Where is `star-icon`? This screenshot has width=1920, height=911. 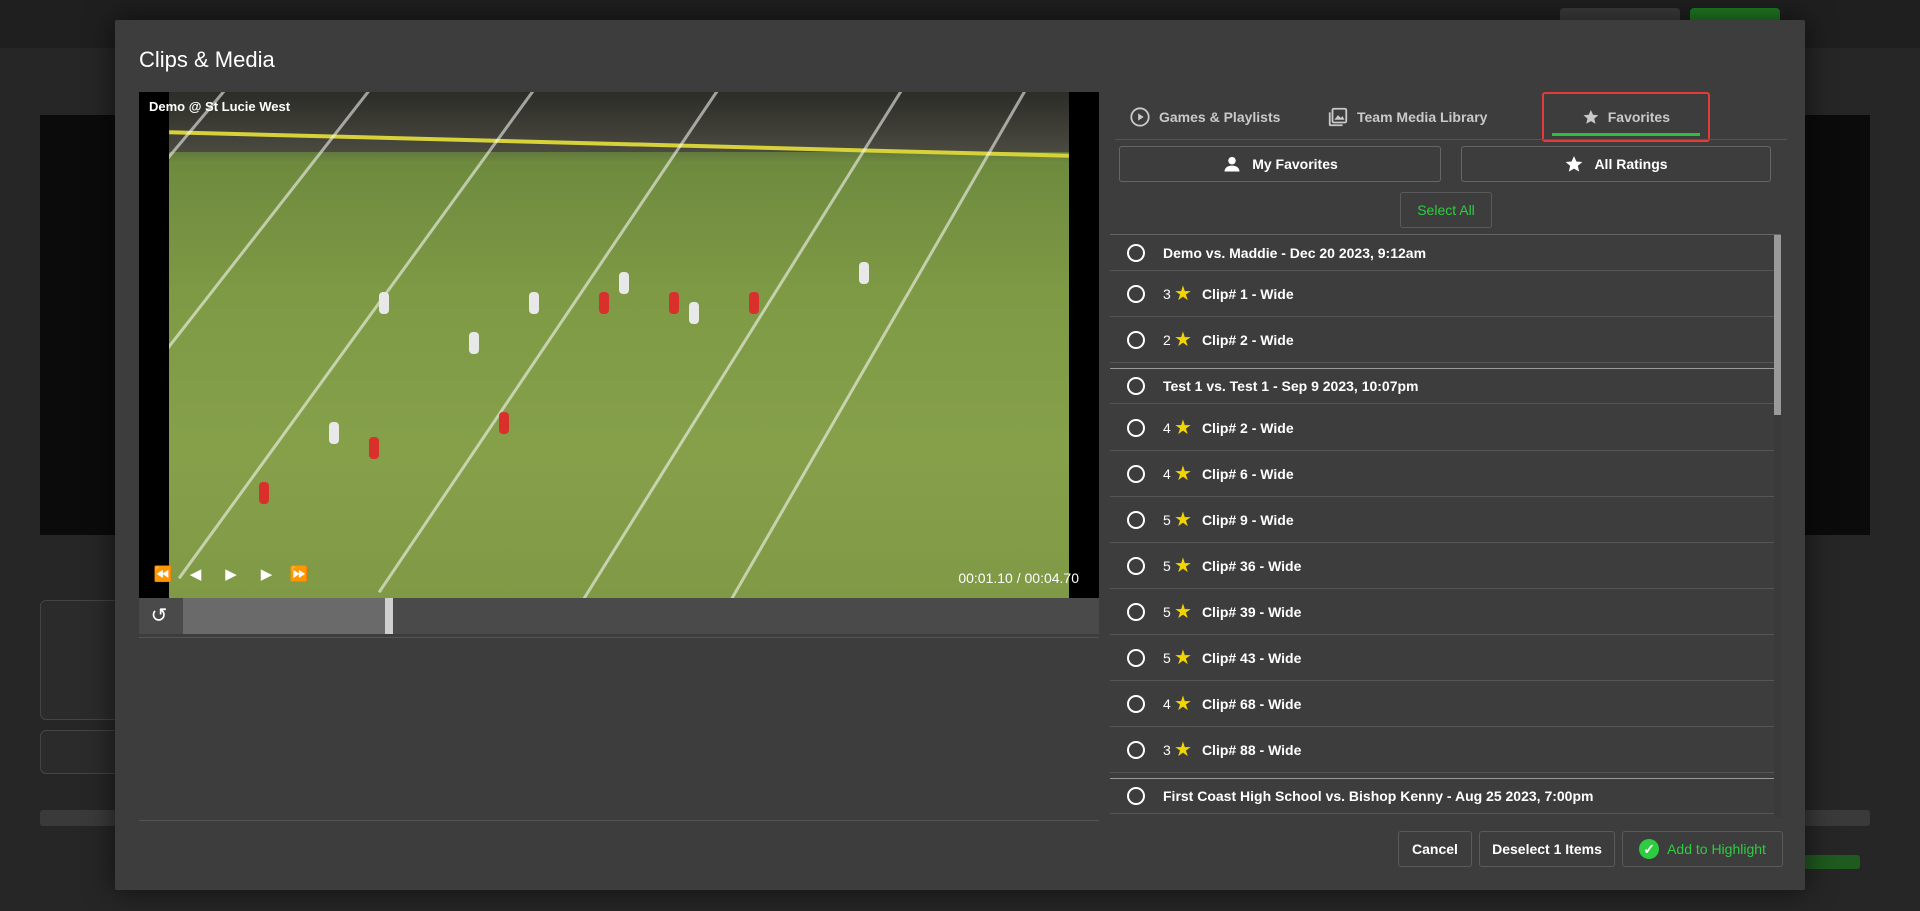
star-icon is located at coordinates (1591, 116).